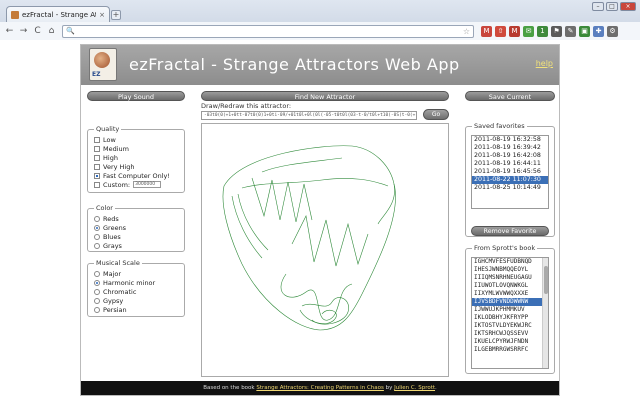  Describe the element at coordinates (136, 309) in the screenshot. I see `scale-option: Persian` at that location.